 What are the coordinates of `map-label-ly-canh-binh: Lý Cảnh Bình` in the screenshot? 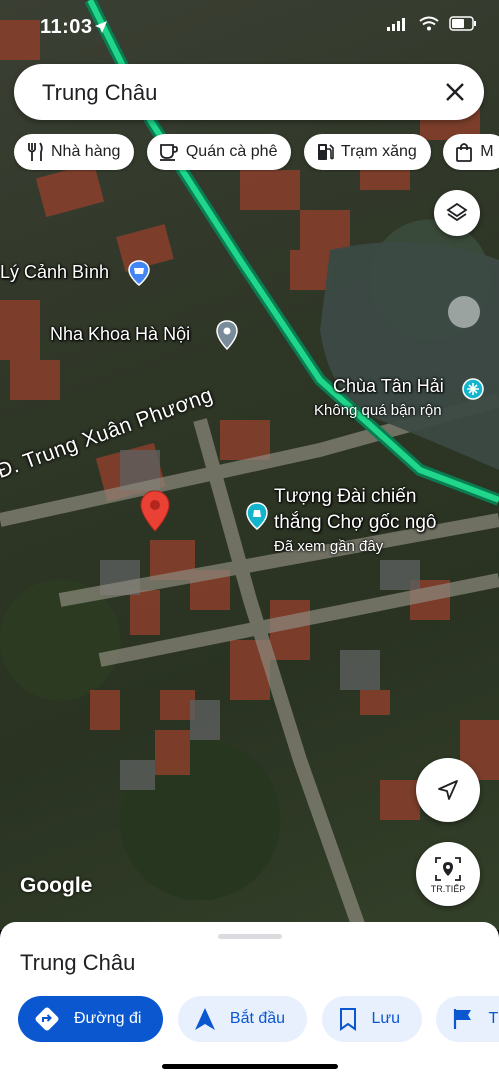 It's located at (54, 272).